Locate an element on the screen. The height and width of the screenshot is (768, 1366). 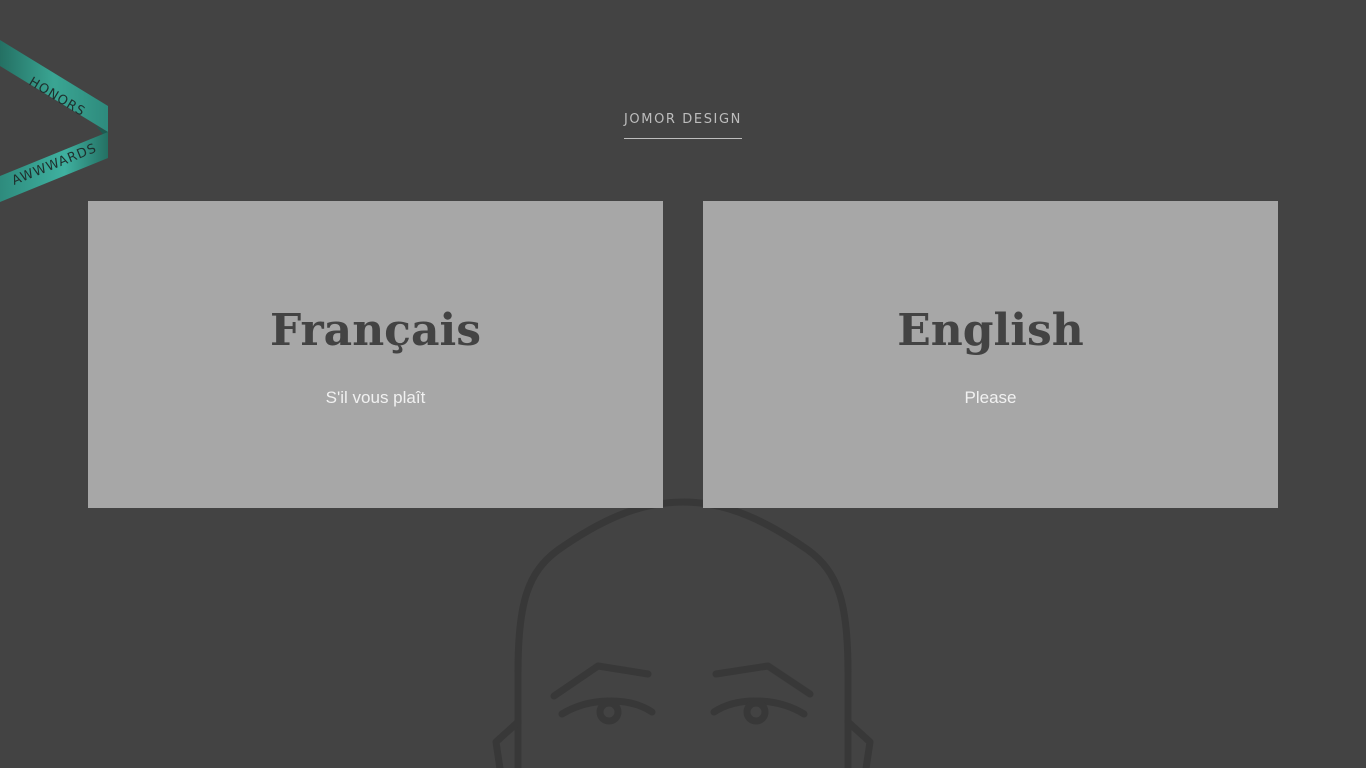
mascot-face-illustration is located at coordinates (683, 633).